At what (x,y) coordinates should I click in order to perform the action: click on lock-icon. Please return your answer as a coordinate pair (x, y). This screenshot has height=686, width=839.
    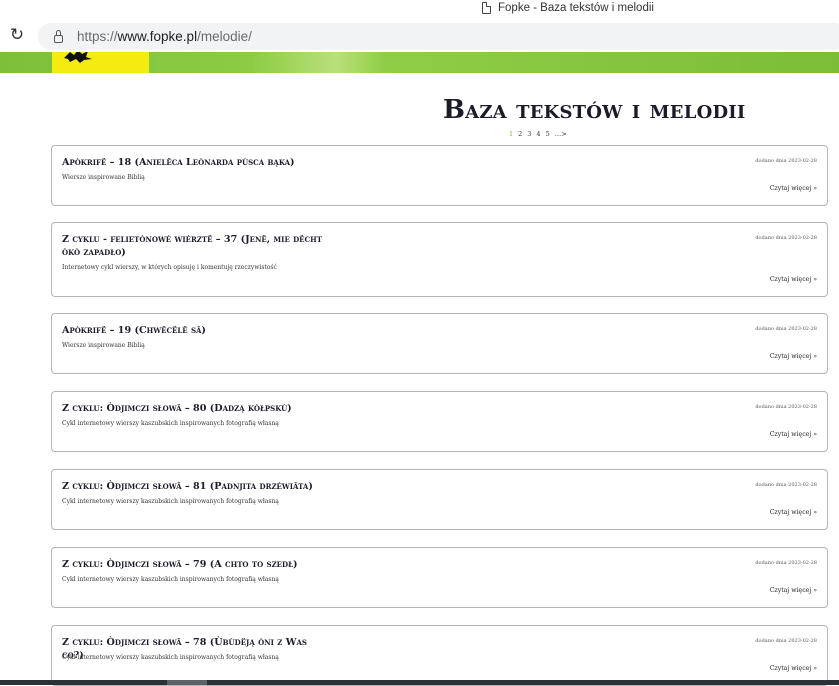
    Looking at the image, I should click on (58, 36).